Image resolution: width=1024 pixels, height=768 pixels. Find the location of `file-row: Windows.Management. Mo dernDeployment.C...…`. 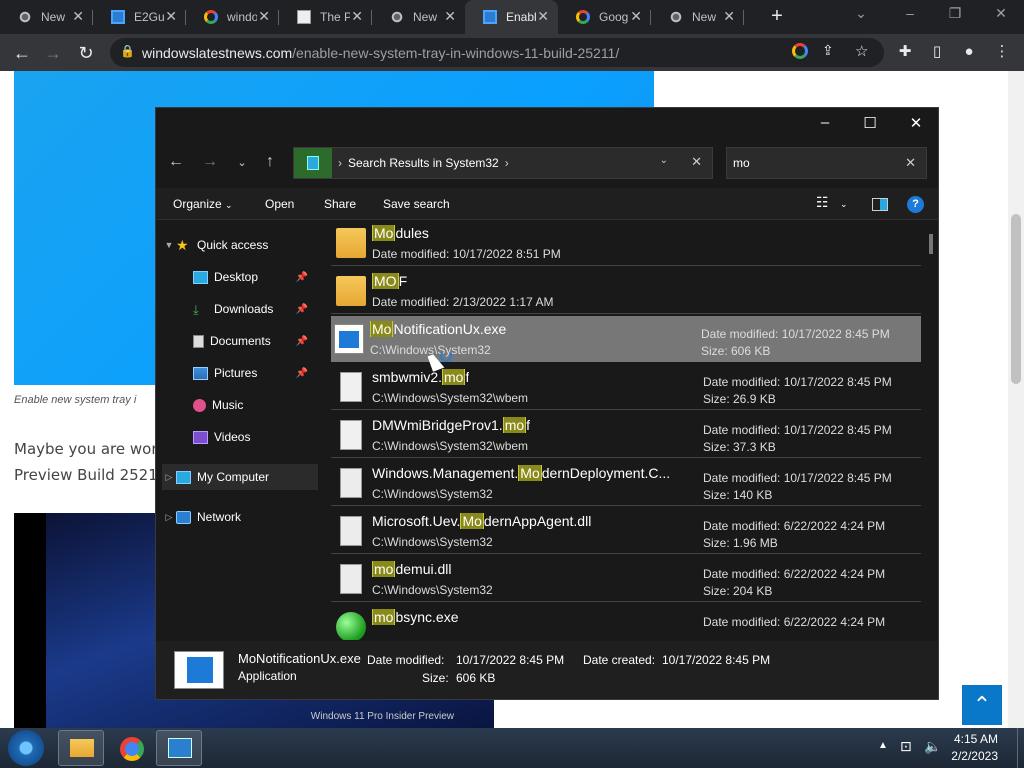

file-row: Windows.Management. Mo dernDeployment.C...… is located at coordinates (626, 483).